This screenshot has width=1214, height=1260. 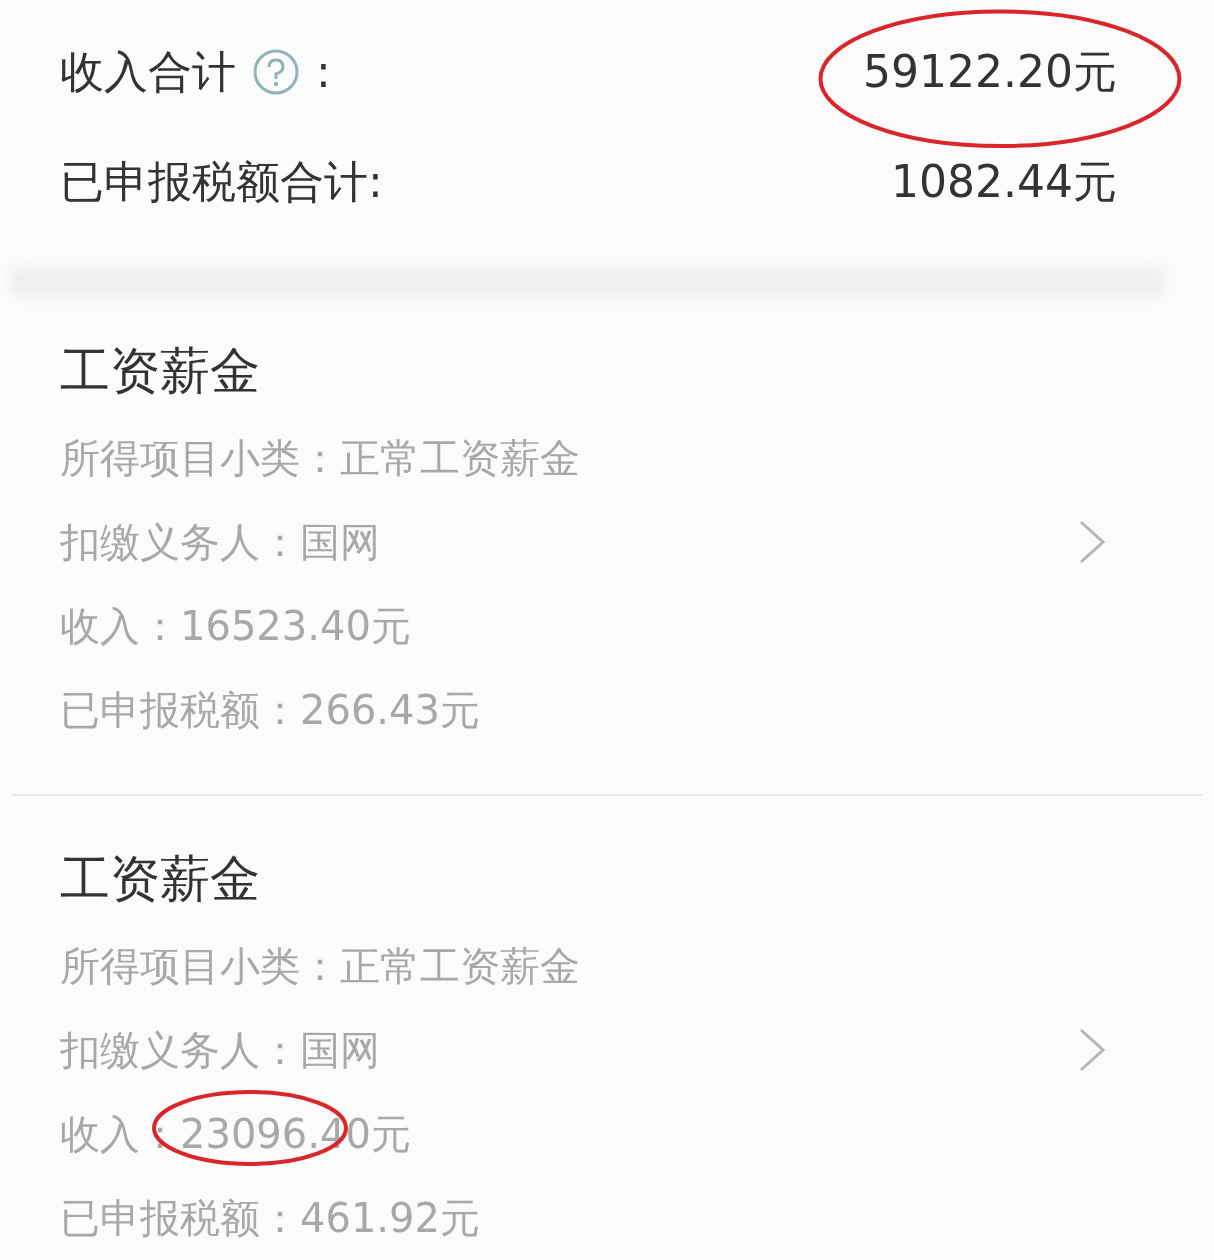 What do you see at coordinates (1004, 181) in the screenshot?
I see `summary-value: 1082.44元` at bounding box center [1004, 181].